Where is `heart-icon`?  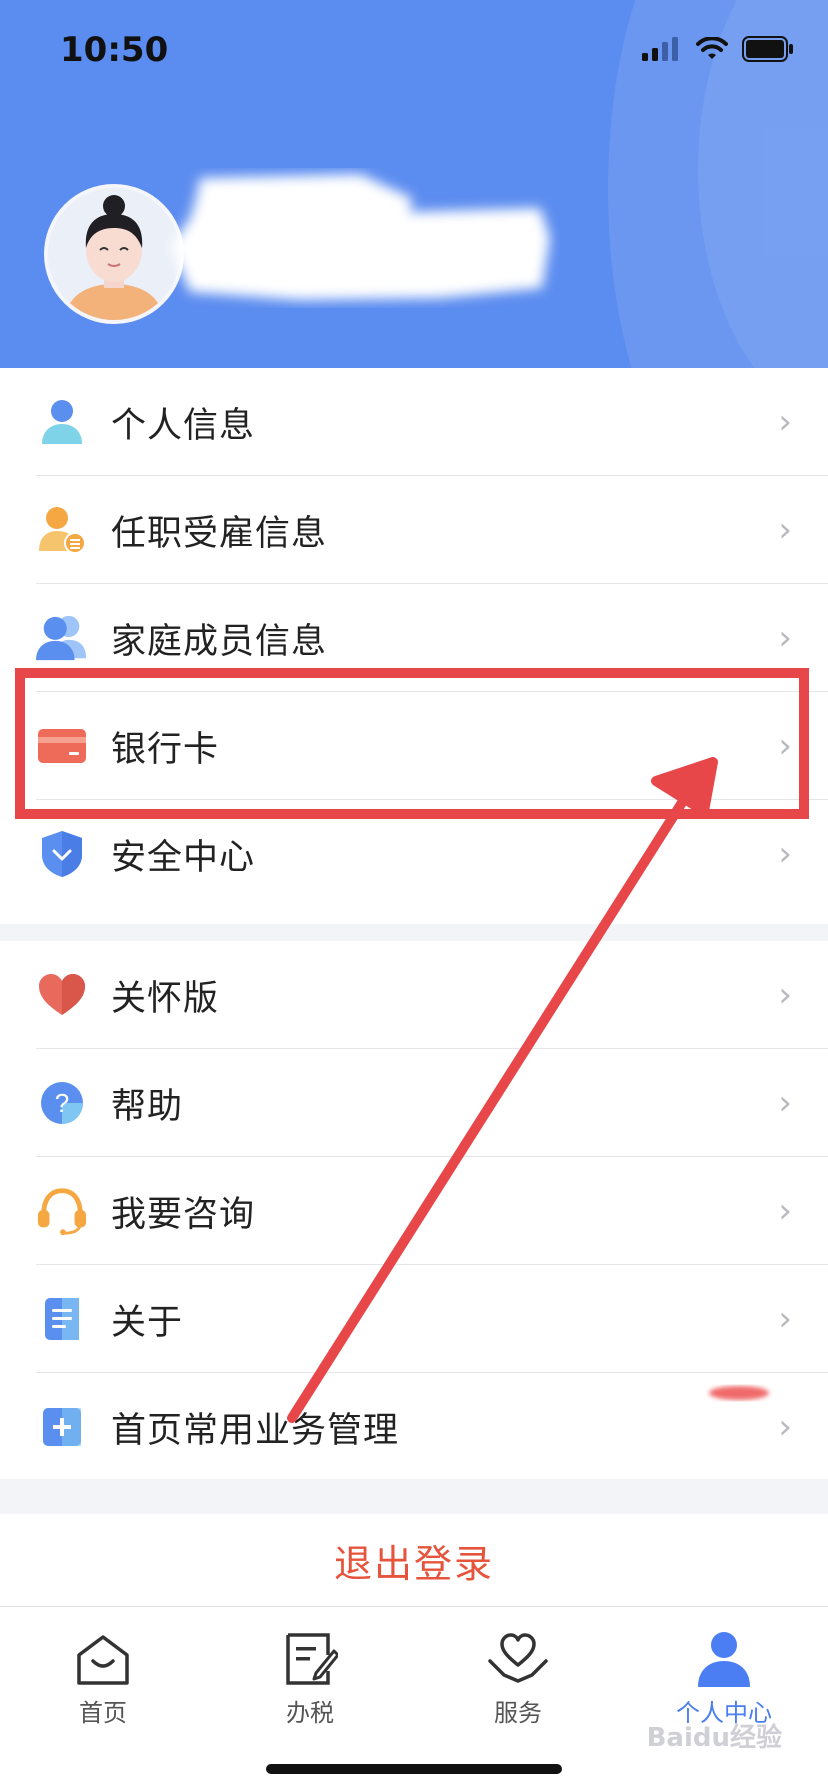
heart-icon is located at coordinates (62, 995).